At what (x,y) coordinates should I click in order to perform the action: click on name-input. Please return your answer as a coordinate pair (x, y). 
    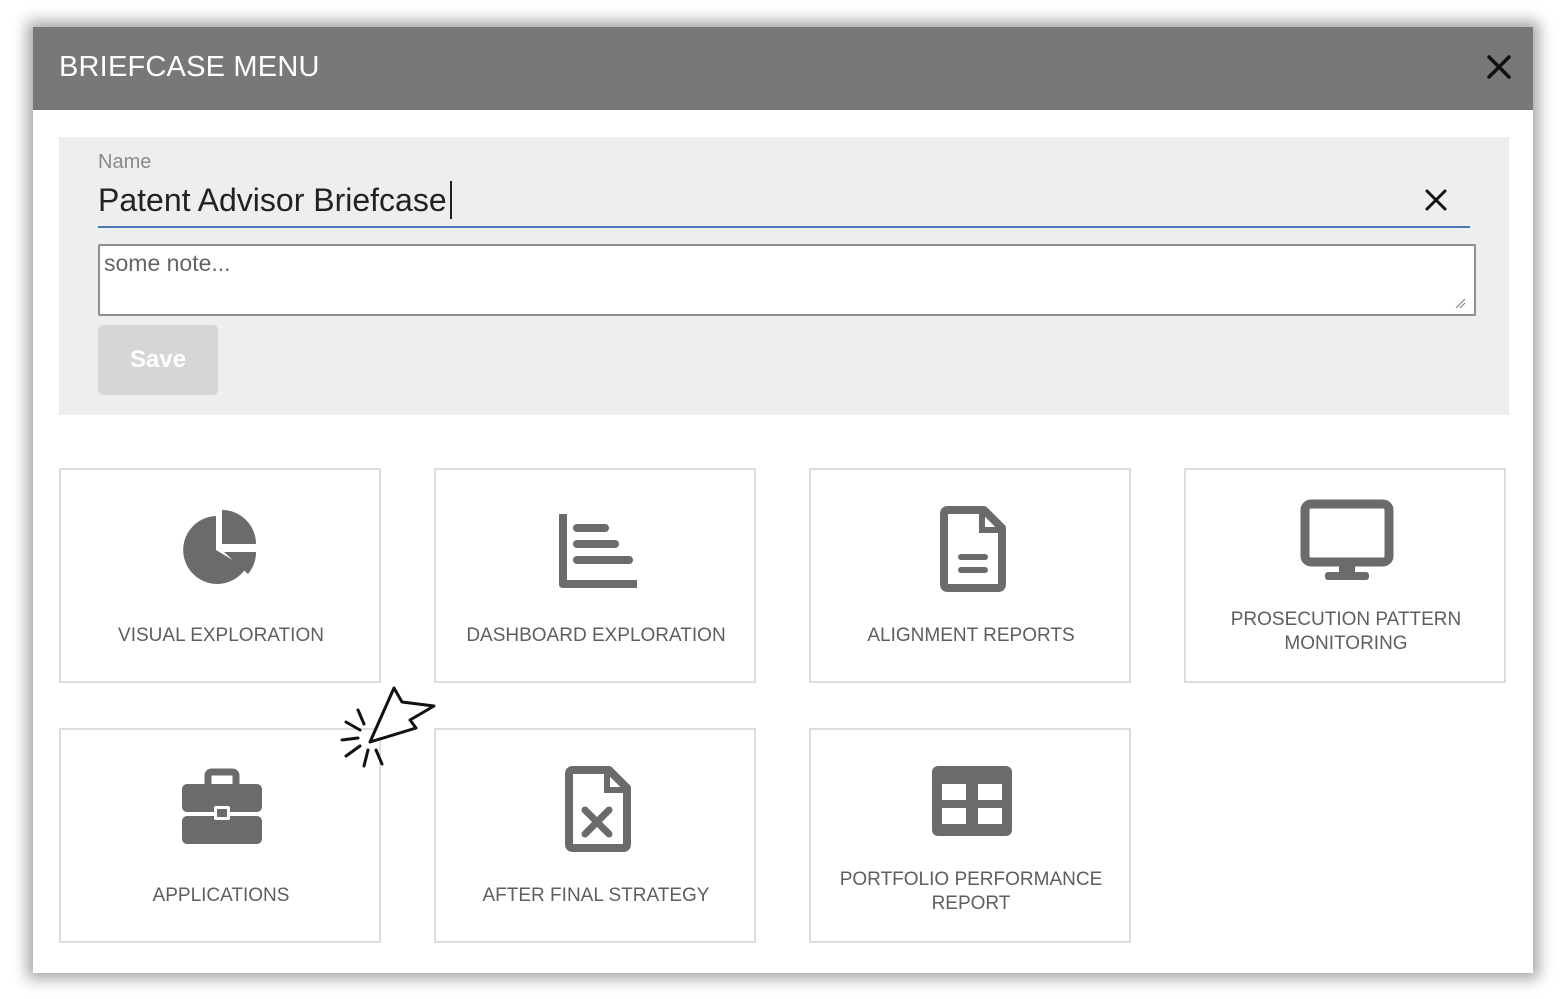
    Looking at the image, I should click on (748, 200).